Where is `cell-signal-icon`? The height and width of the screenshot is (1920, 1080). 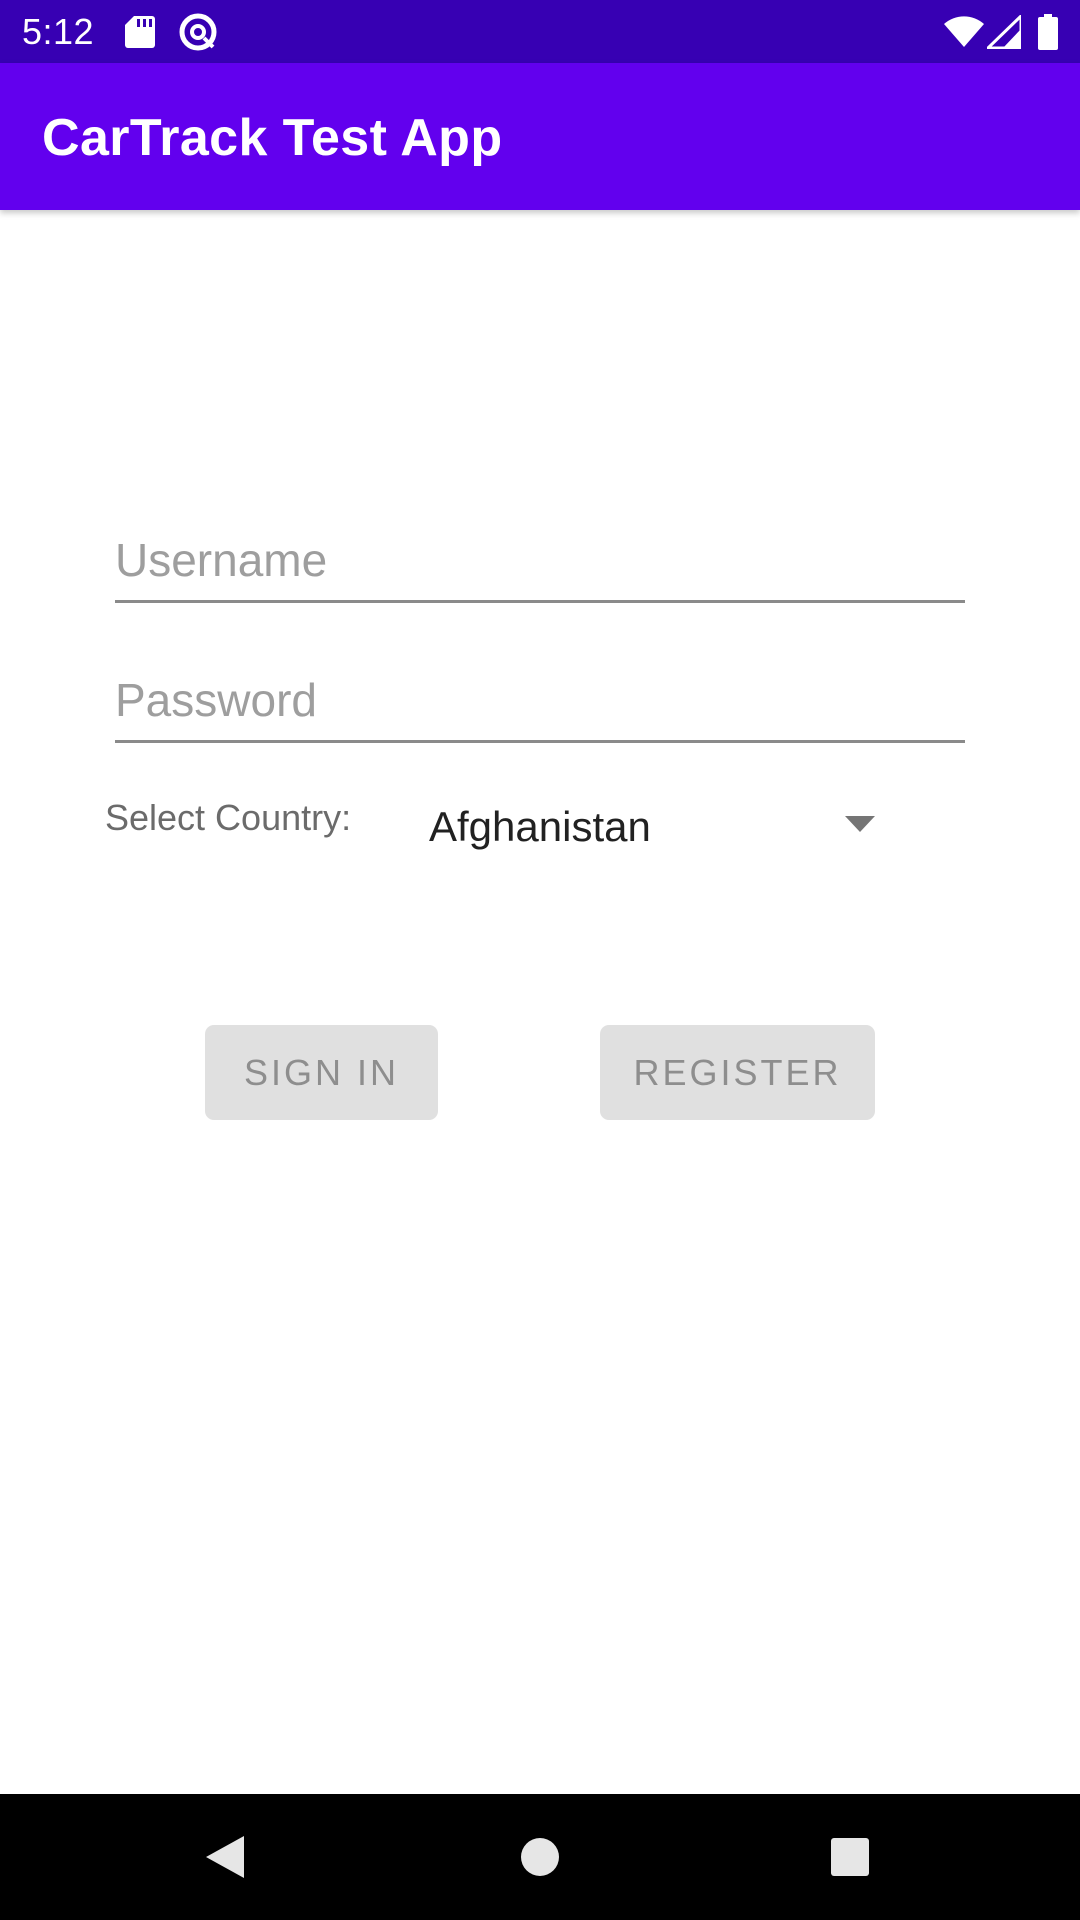 cell-signal-icon is located at coordinates (1004, 31).